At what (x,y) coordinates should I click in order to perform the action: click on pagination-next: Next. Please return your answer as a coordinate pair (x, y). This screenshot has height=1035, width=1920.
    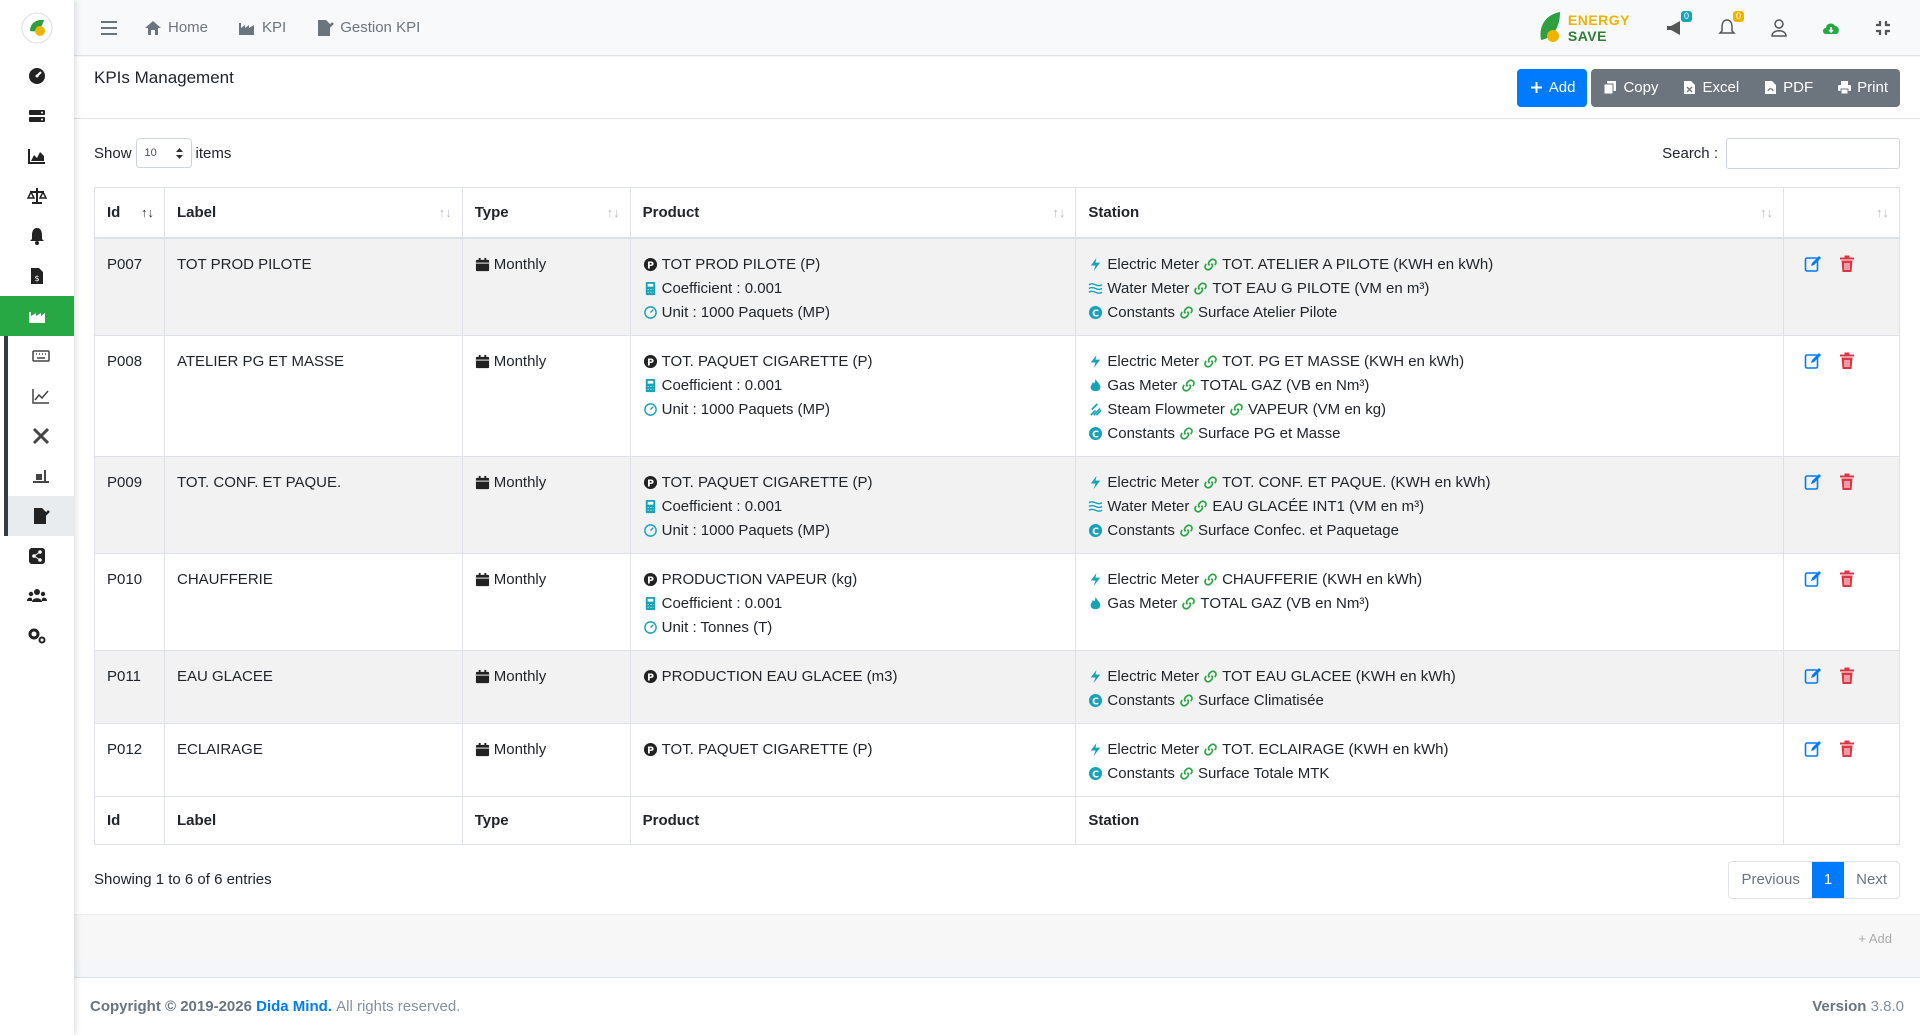
    Looking at the image, I should click on (1871, 880).